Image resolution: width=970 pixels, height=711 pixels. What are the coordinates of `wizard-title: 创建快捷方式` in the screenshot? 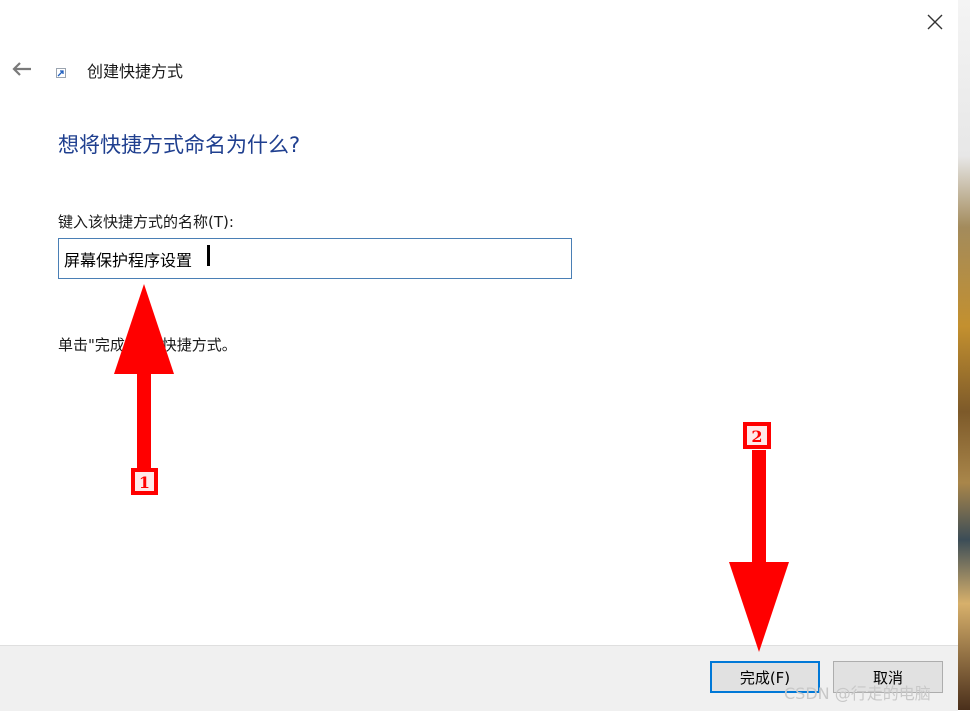 It's located at (135, 71).